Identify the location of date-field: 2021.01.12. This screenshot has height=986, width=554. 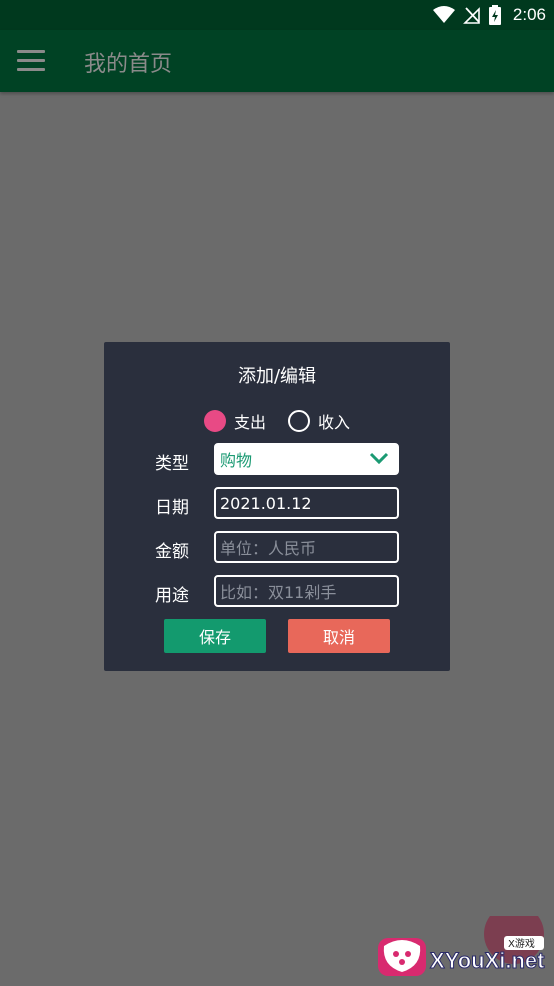
(306, 503).